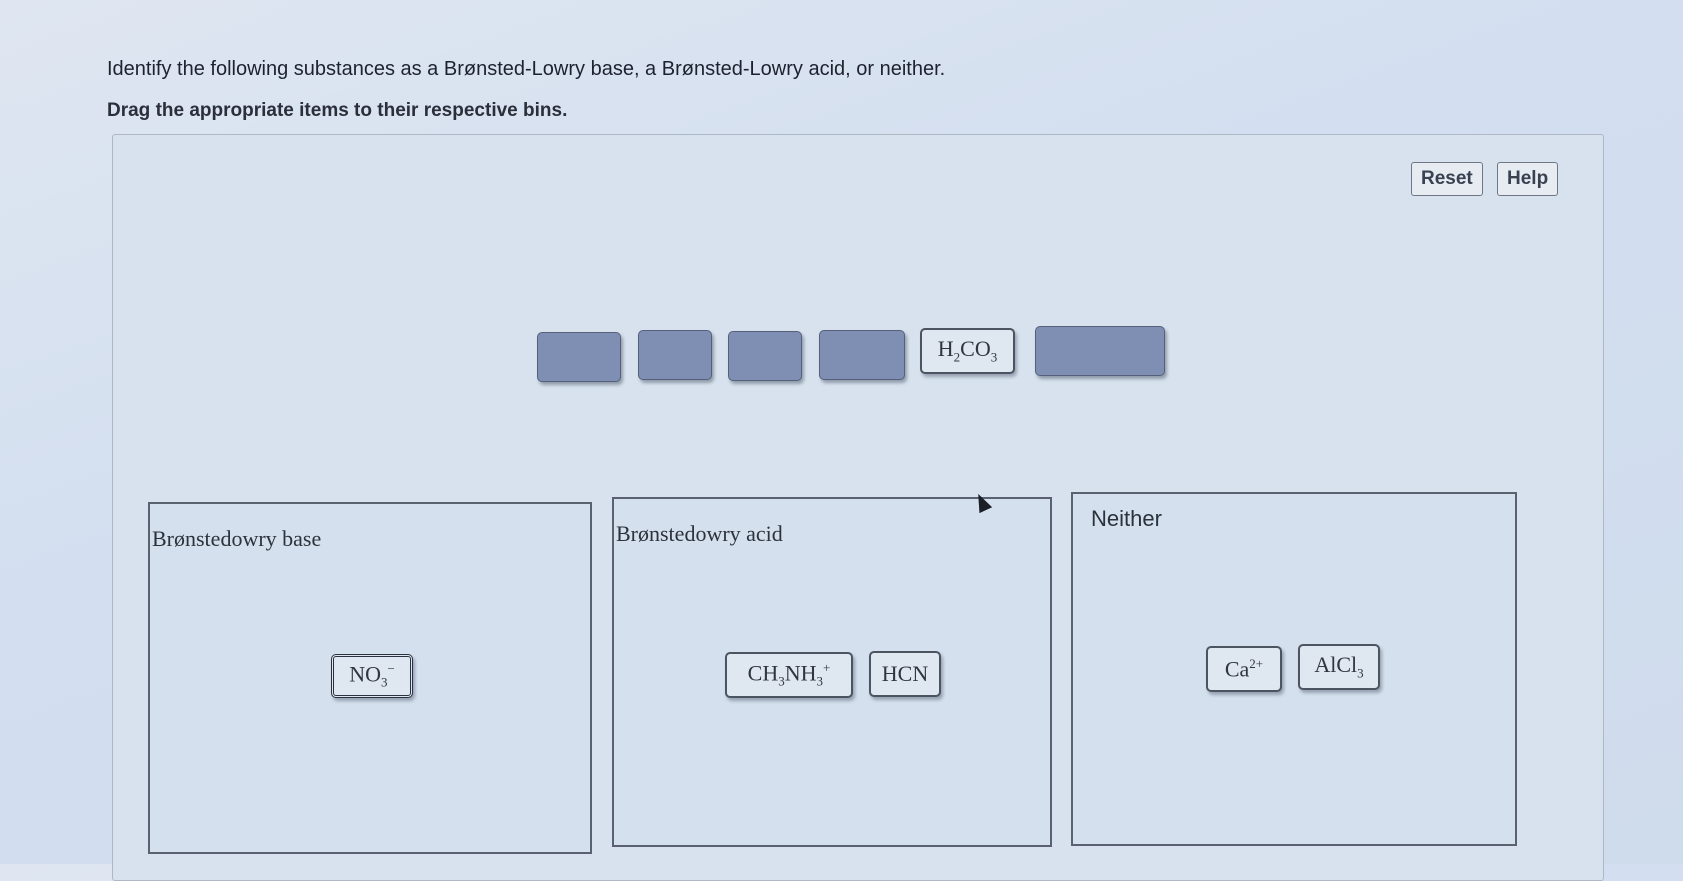 The height and width of the screenshot is (881, 1683). I want to click on chip-text: HCN, so click(905, 673).